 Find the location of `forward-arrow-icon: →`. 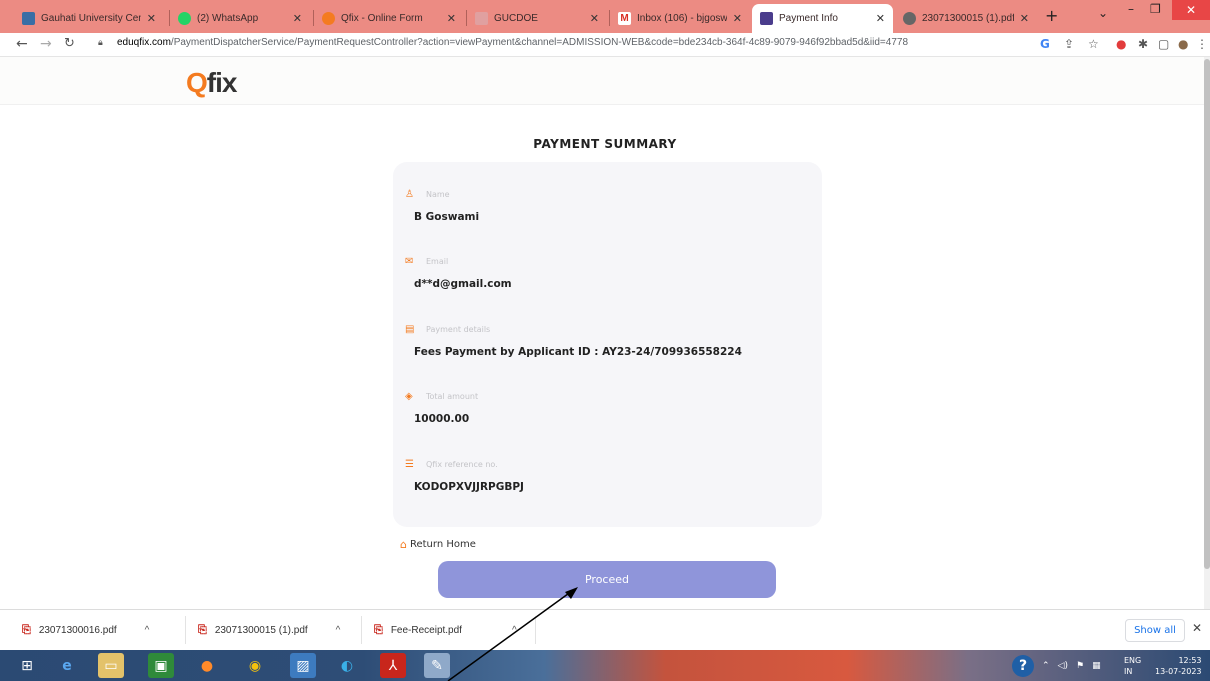

forward-arrow-icon: → is located at coordinates (46, 44).